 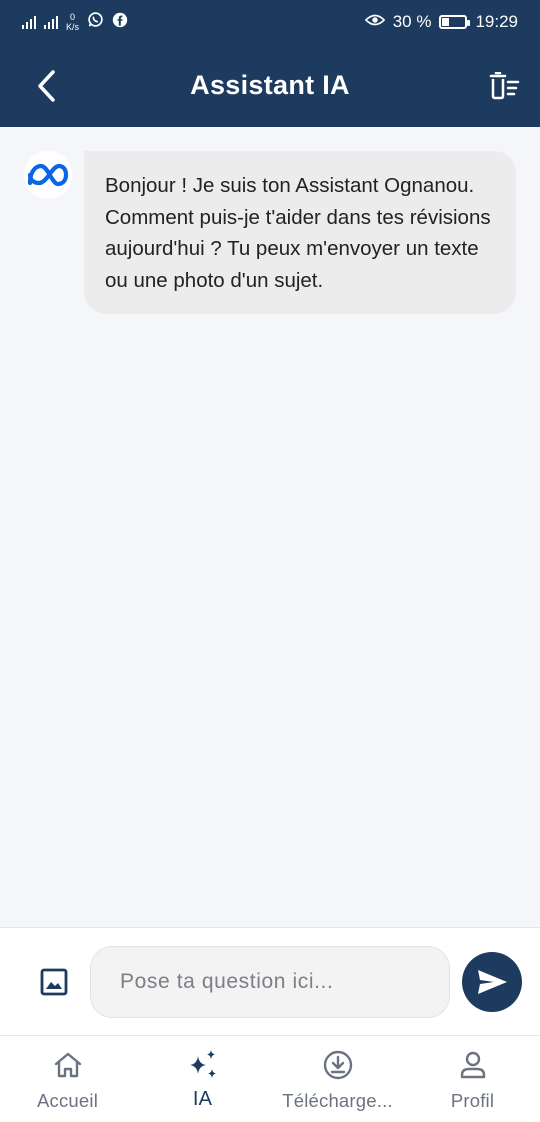 I want to click on image-icon, so click(x=54, y=982).